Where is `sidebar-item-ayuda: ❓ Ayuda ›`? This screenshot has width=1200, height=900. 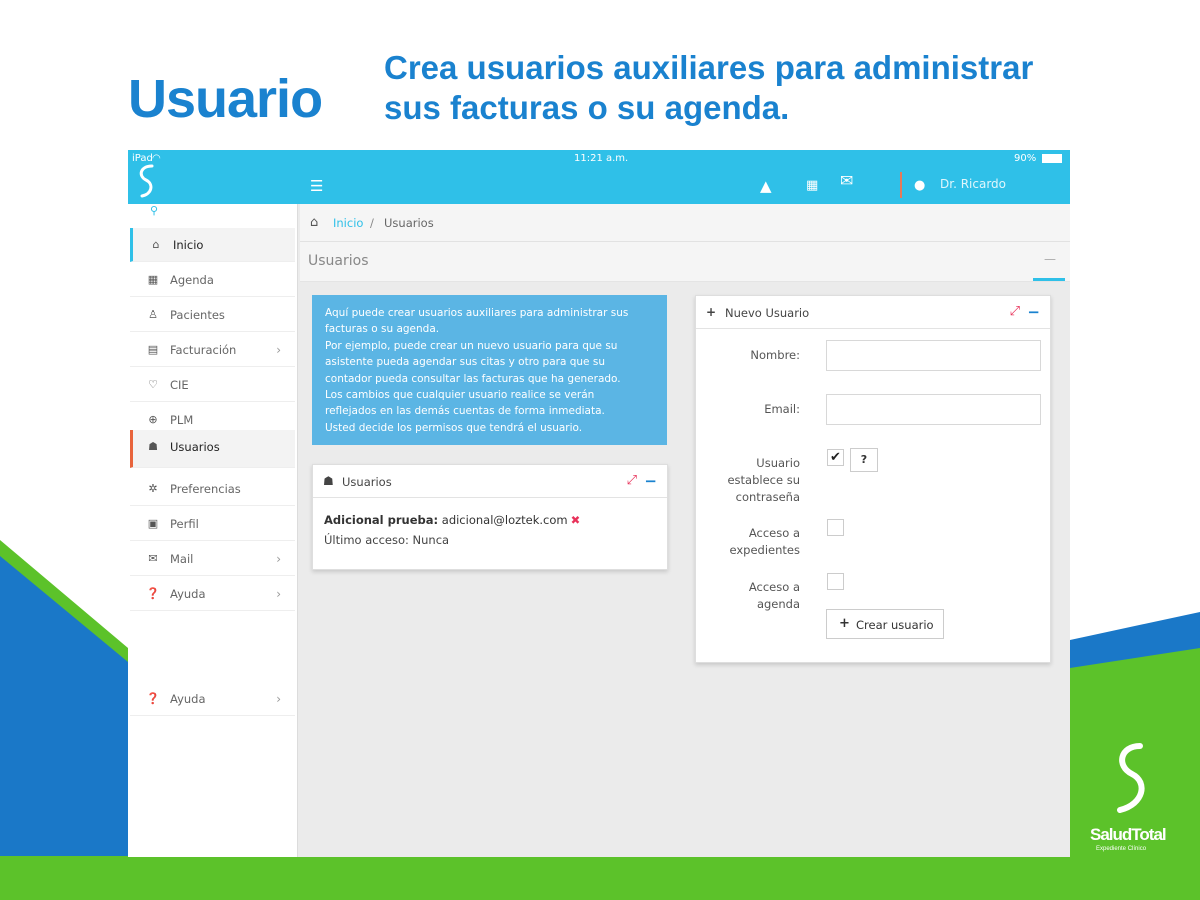 sidebar-item-ayuda: ❓ Ayuda › is located at coordinates (212, 594).